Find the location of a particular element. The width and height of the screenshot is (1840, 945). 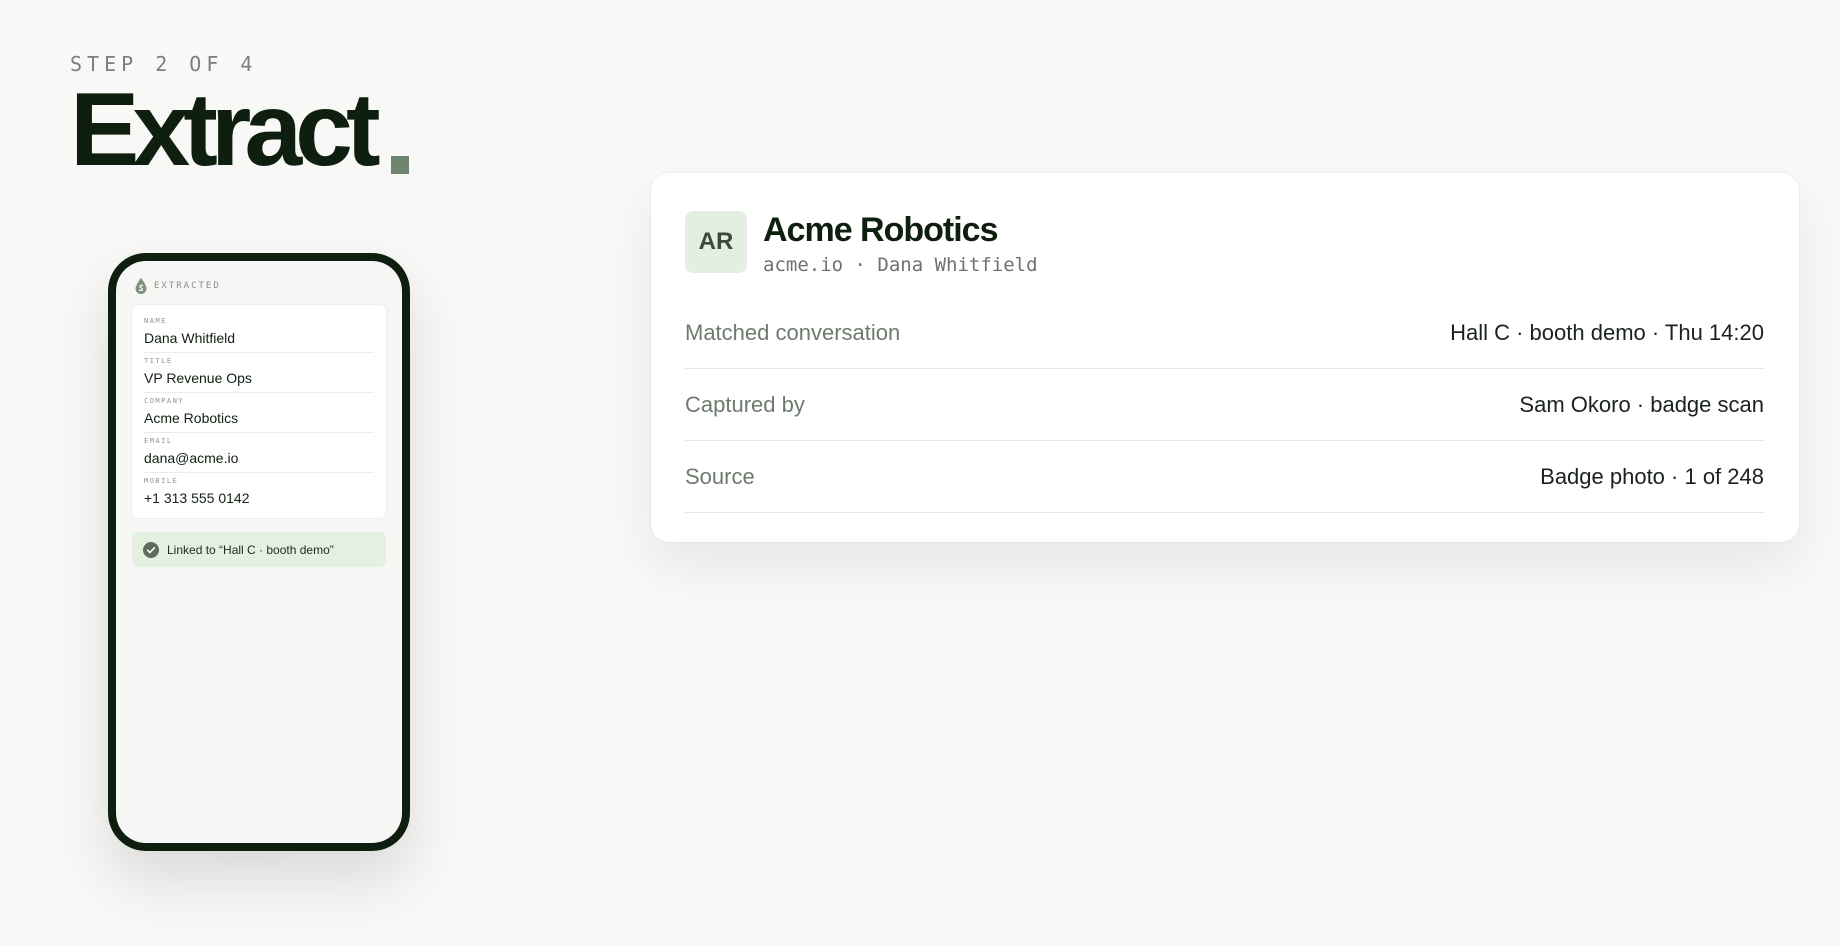

drop-icon is located at coordinates (141, 286).